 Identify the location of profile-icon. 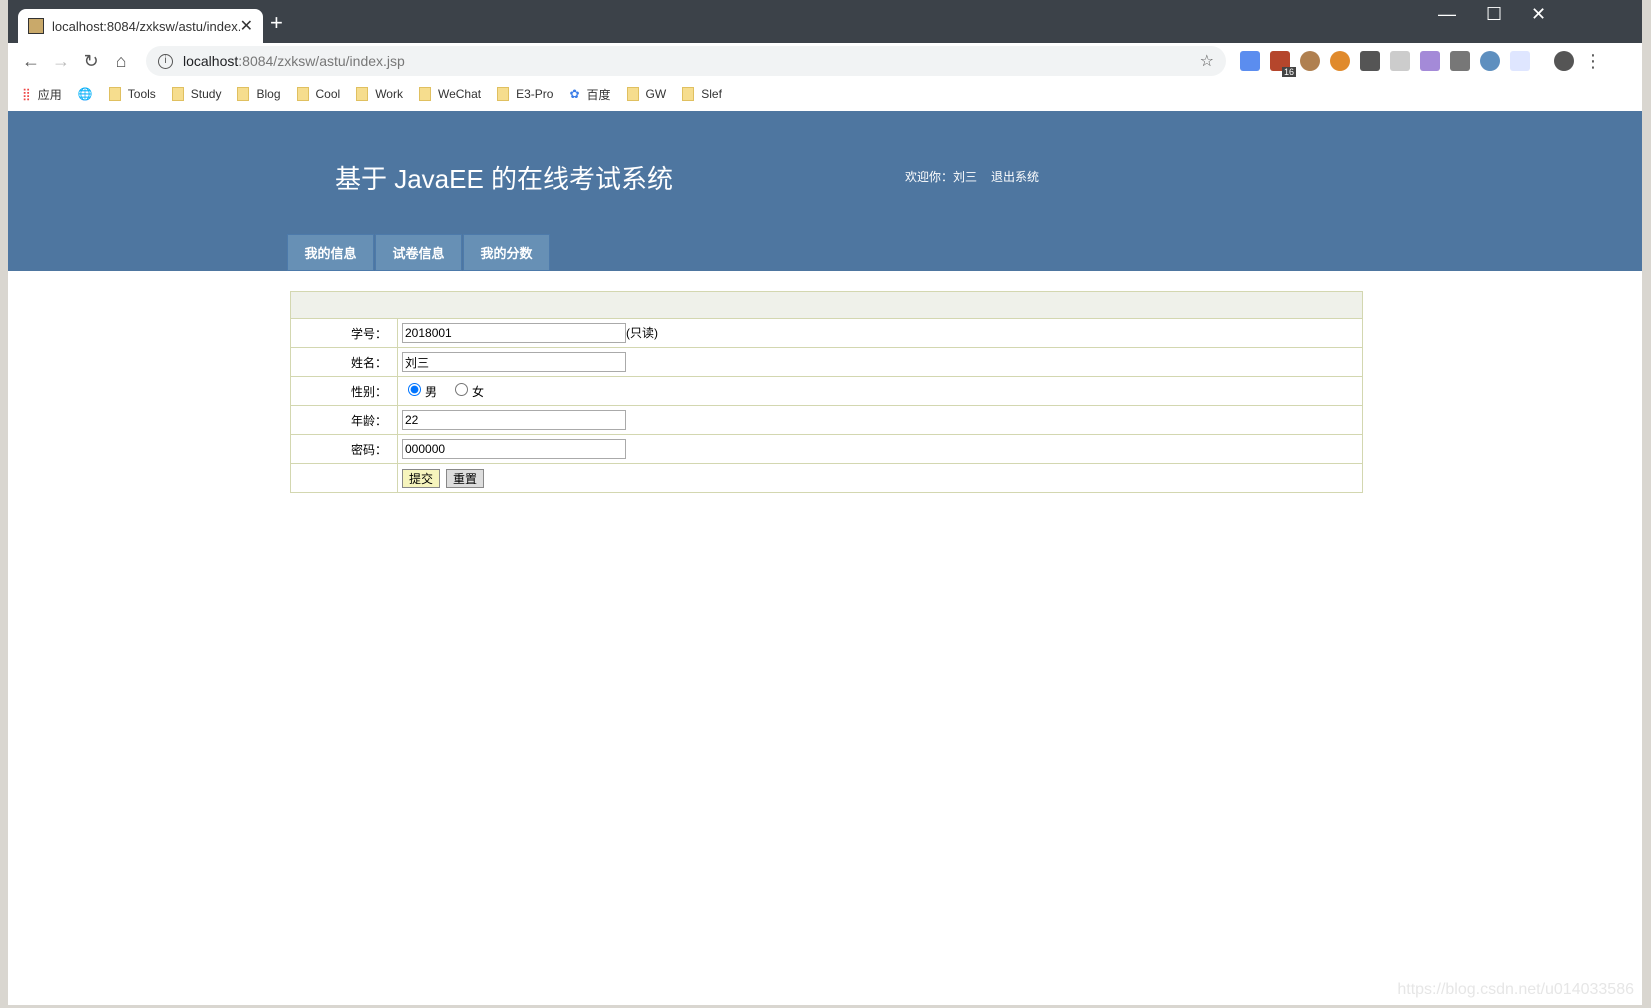
(1564, 61).